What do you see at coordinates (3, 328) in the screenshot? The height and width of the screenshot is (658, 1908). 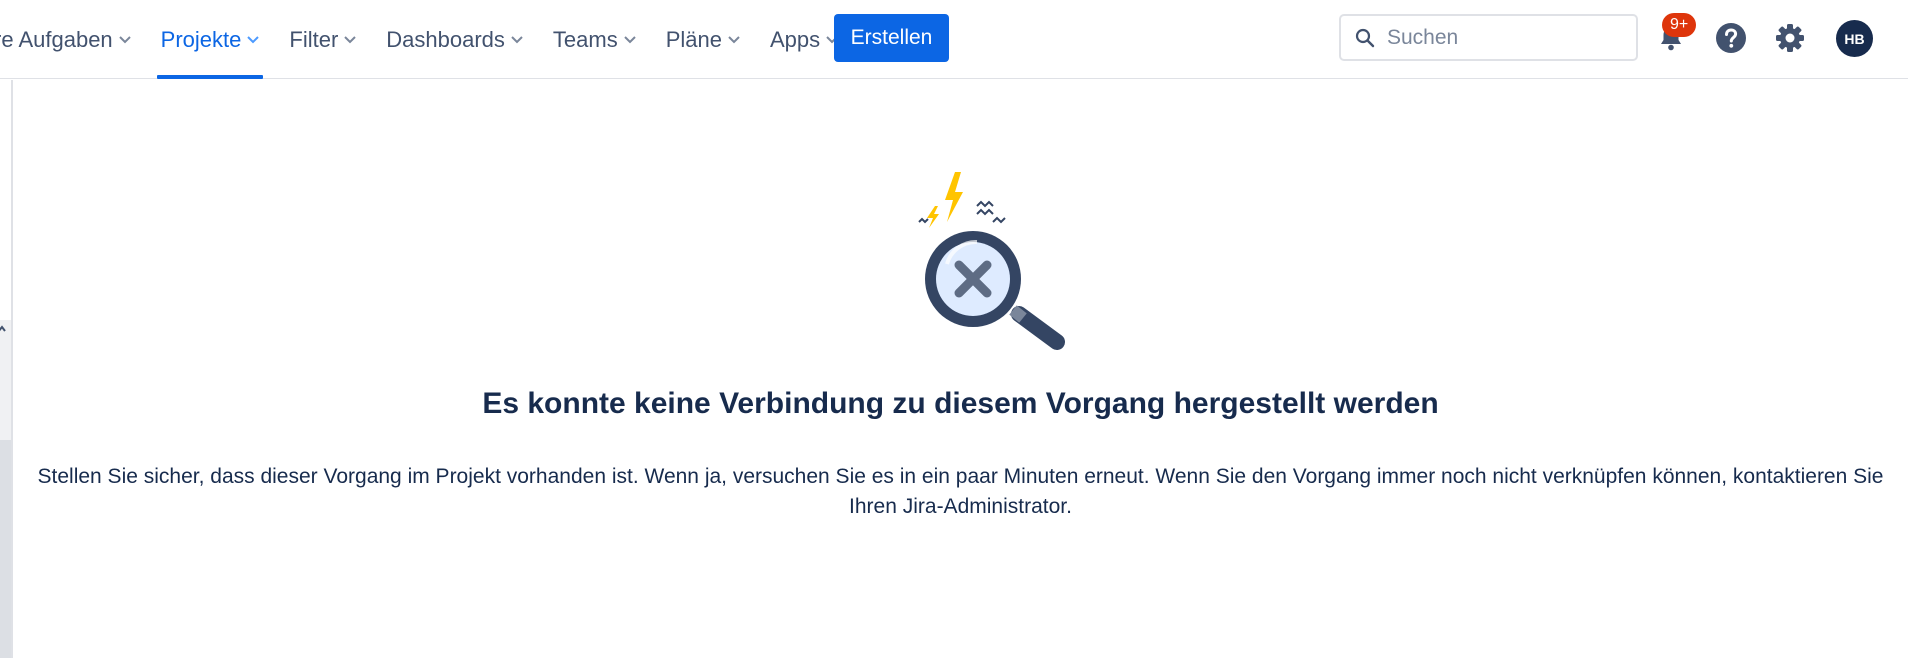 I see `chevron-up-icon` at bounding box center [3, 328].